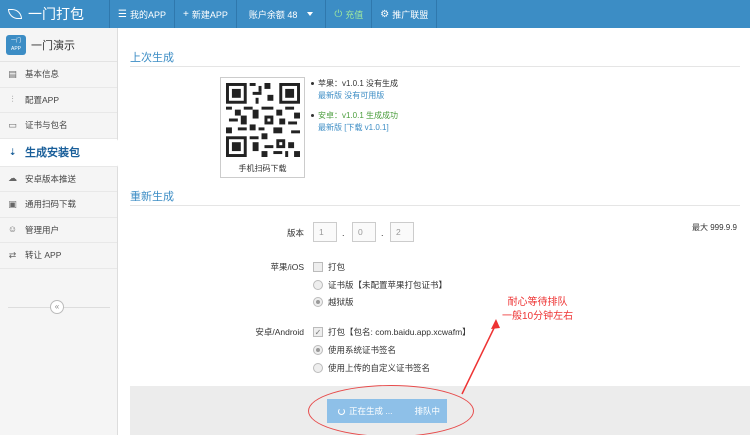 The image size is (750, 435). I want to click on top-navbar: 一门打包 ☰ 我的APP + 新建APP 账户余额 48 ⏻ 充值 ⚙ 推广联盟, so click(375, 14).